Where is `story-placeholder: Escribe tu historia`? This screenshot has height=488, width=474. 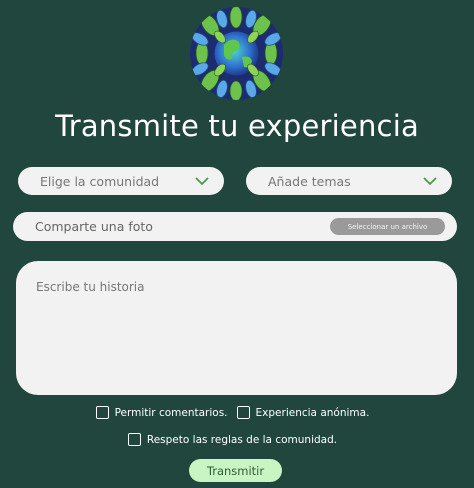 story-placeholder: Escribe tu historia is located at coordinates (90, 287).